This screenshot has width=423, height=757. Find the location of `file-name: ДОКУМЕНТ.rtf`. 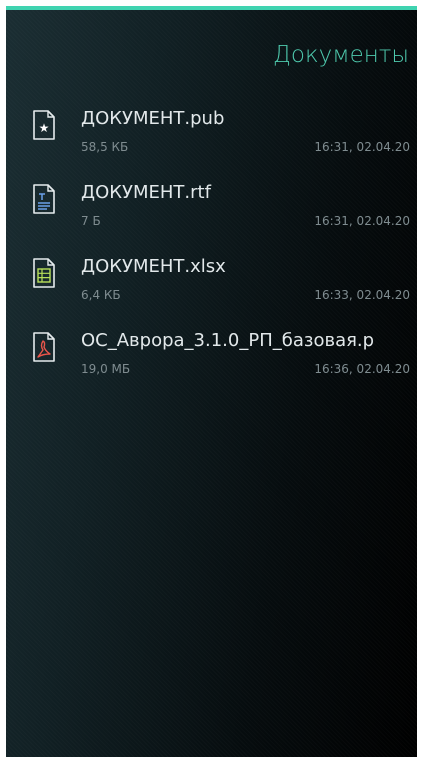

file-name: ДОКУМЕНТ.rtf is located at coordinates (146, 192).